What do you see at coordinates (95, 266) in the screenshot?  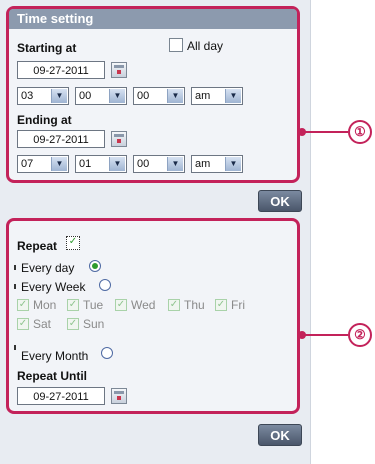 I see `every-day-radio` at bounding box center [95, 266].